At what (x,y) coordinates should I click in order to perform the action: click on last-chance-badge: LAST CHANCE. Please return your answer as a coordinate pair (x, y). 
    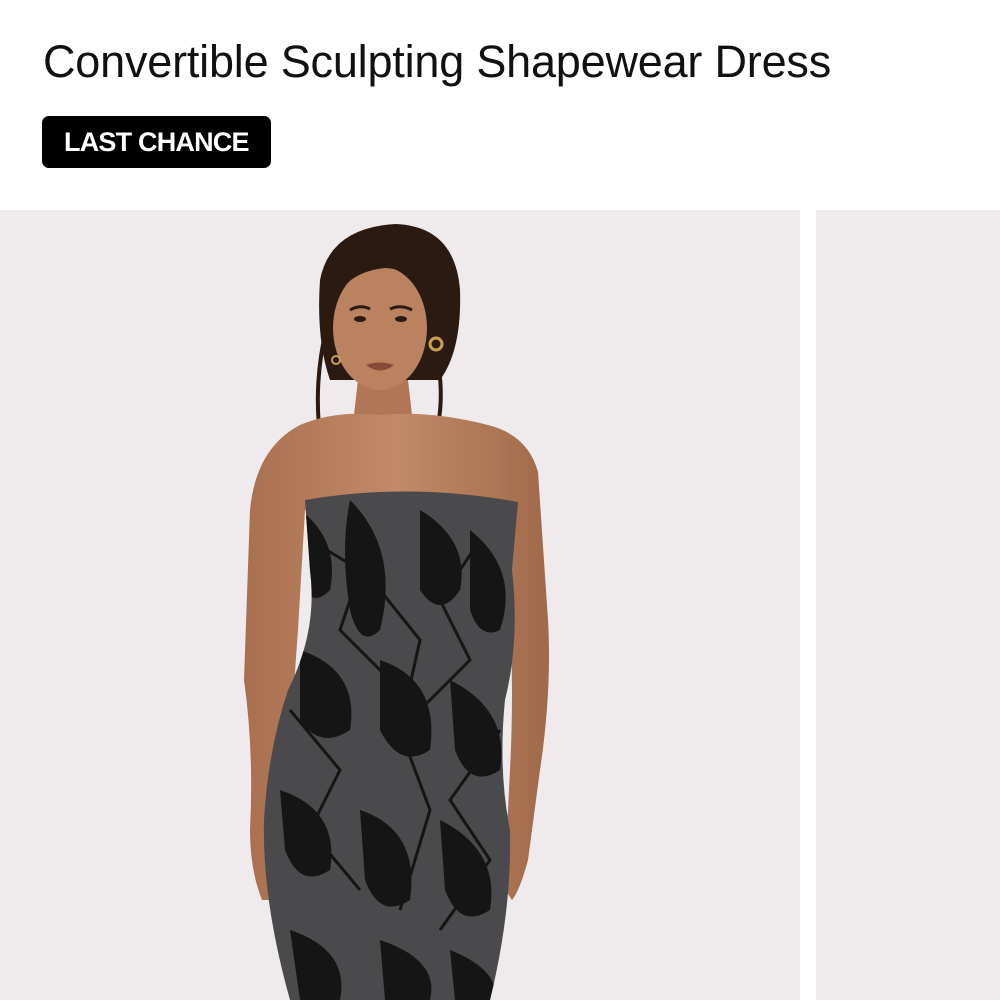
    Looking at the image, I should click on (156, 142).